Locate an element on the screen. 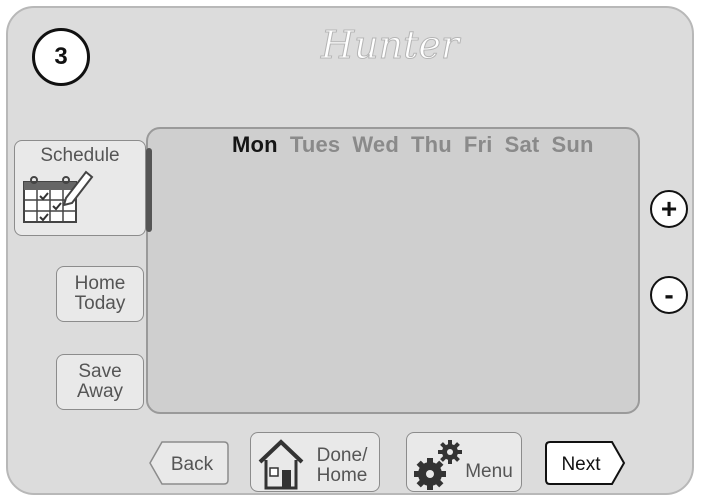 Image resolution: width=701 pixels, height=501 pixels. day-mon: Mon is located at coordinates (255, 145).